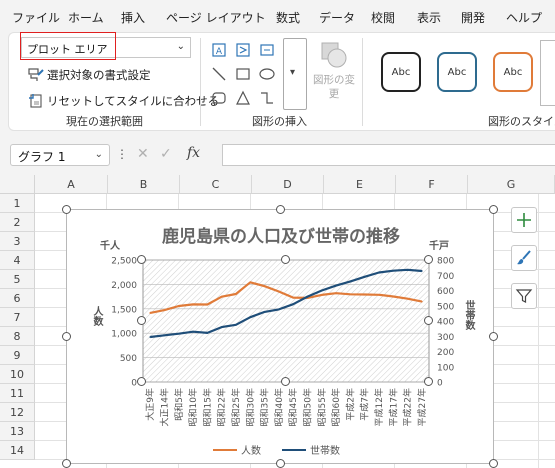  Describe the element at coordinates (89, 75) in the screenshot. I see `format-selection-button: 選択対象の書式設定` at that location.